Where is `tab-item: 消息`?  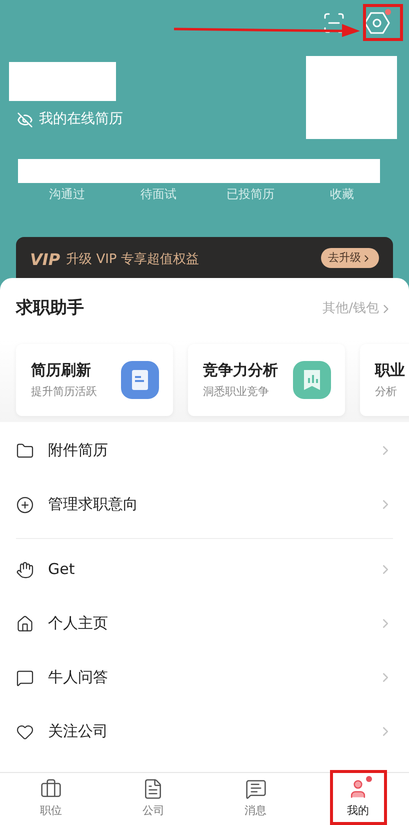
tab-item: 消息 is located at coordinates (255, 799).